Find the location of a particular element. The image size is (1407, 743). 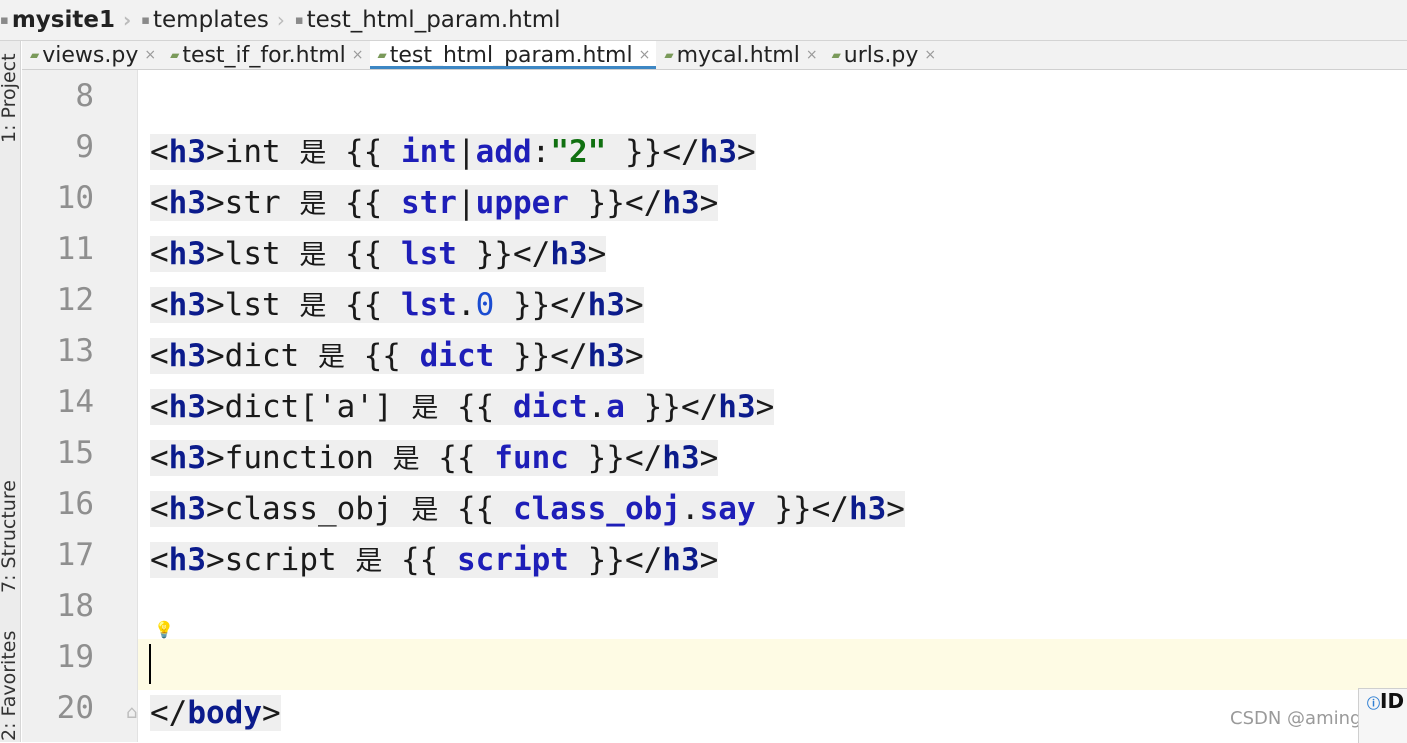

code-line: <h3>class_obj 是 {{ class_obj.say }}</h3> is located at coordinates (527, 510).